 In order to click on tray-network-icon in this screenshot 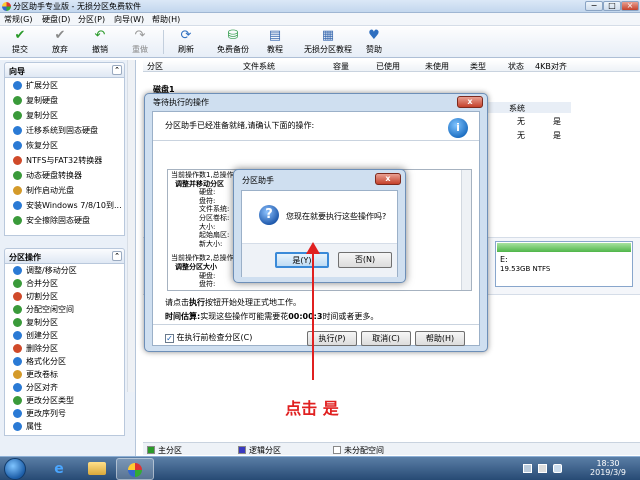, I will do `click(542, 468)`.